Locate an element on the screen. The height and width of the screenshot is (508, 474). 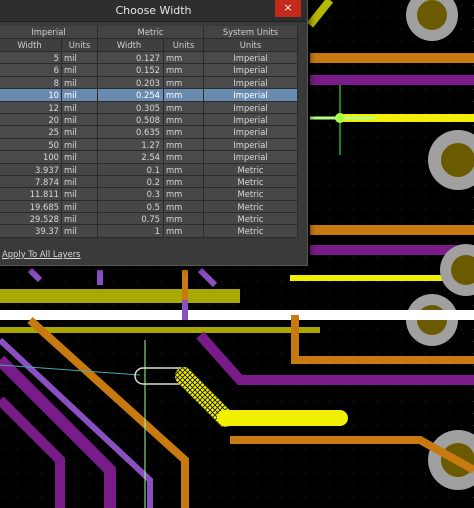
close-button: × is located at coordinates (288, 8).